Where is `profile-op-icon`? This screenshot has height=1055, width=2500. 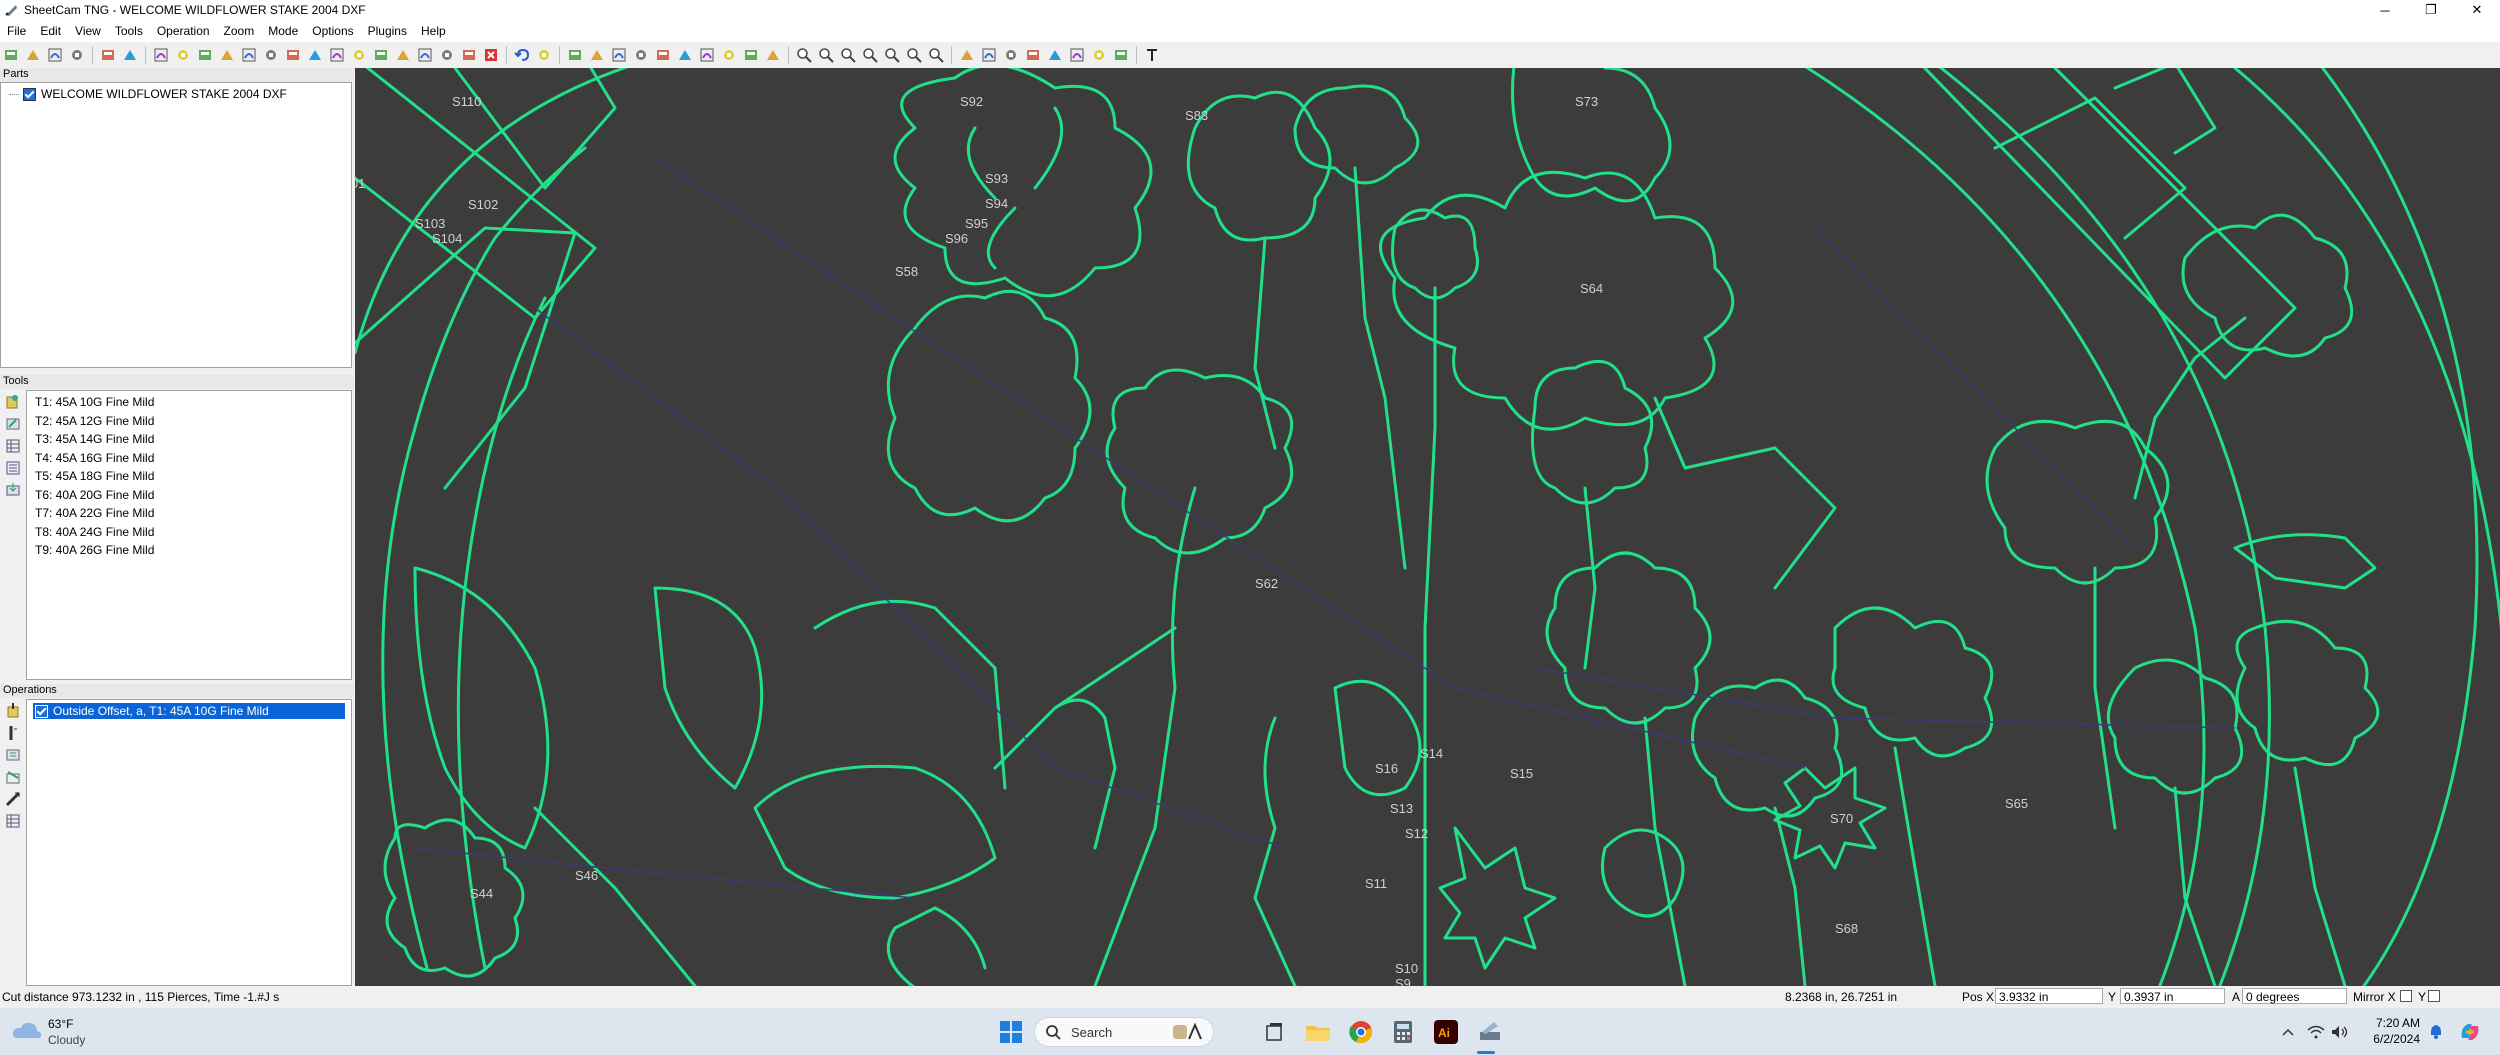 profile-op-icon is located at coordinates (13, 733).